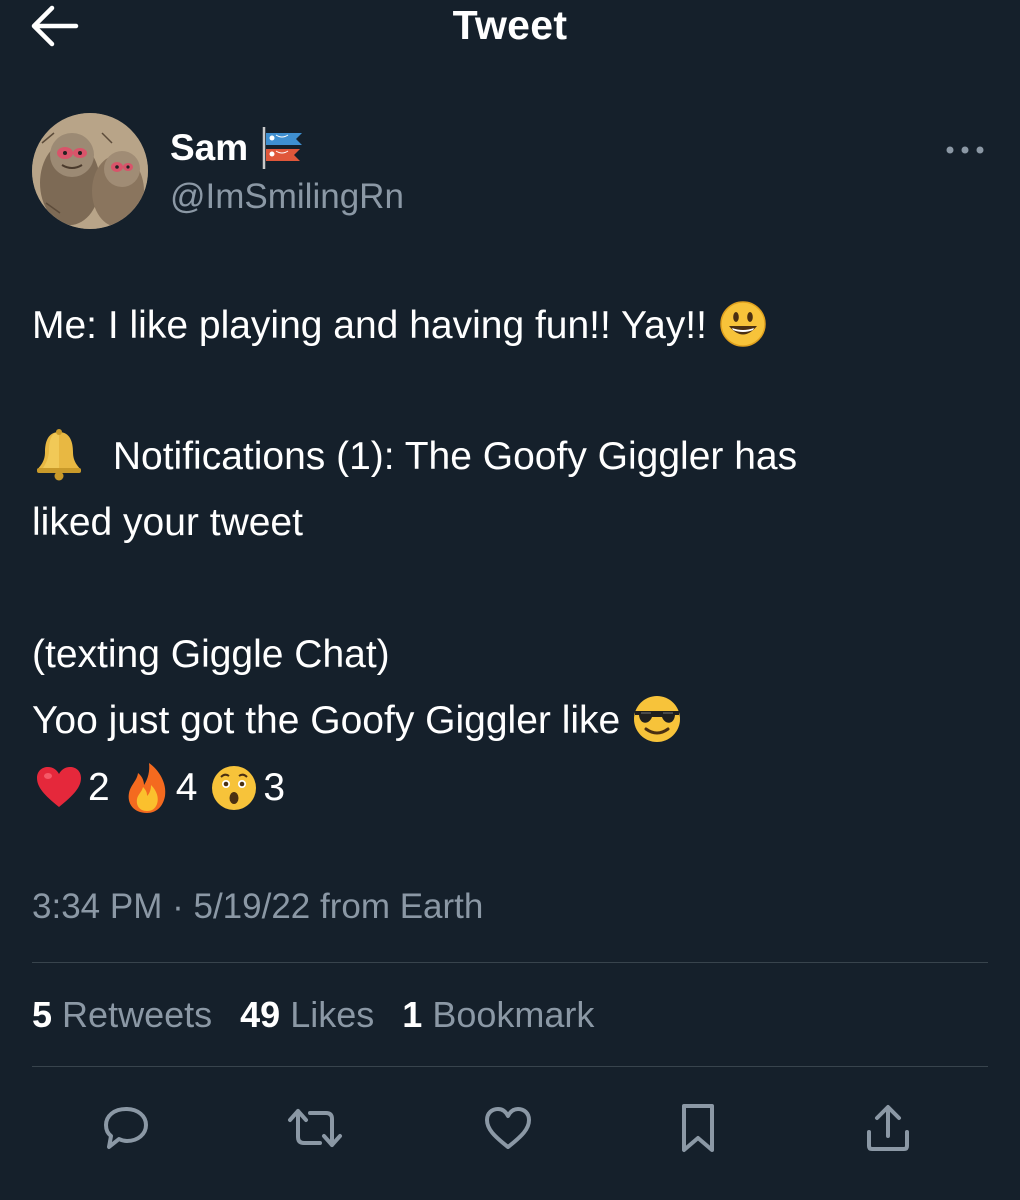  I want to click on reaction-heart-count: 2, so click(99, 787).